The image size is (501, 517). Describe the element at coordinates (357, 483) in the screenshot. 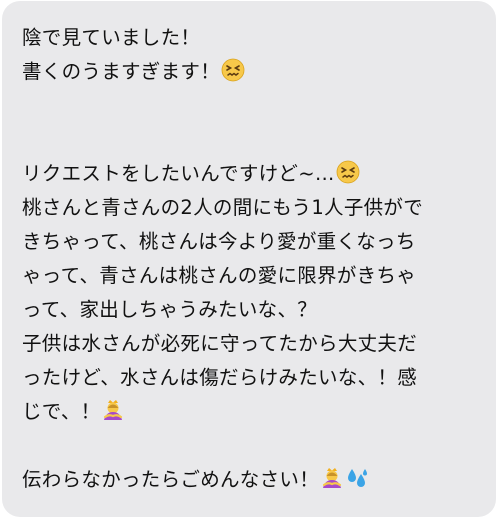

I see `sweat-droplets-emoji-icon` at that location.